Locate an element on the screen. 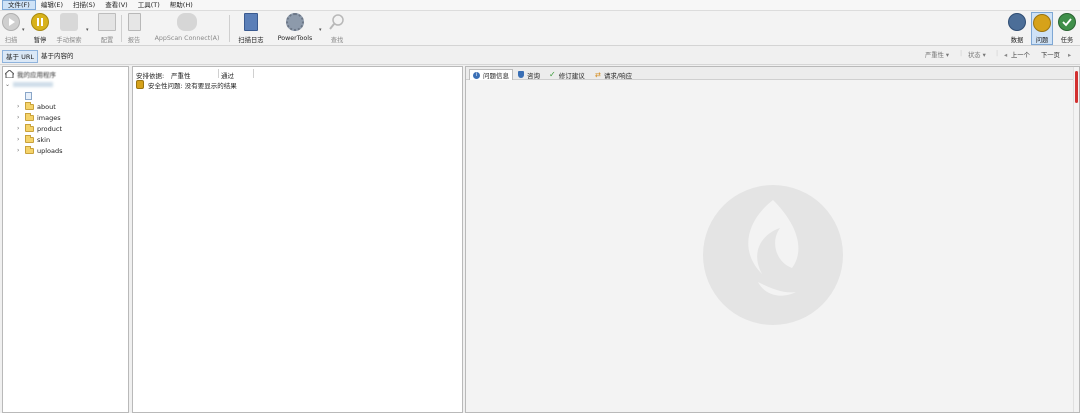 This screenshot has height=413, width=1080. scroll-thumb is located at coordinates (1076, 87).